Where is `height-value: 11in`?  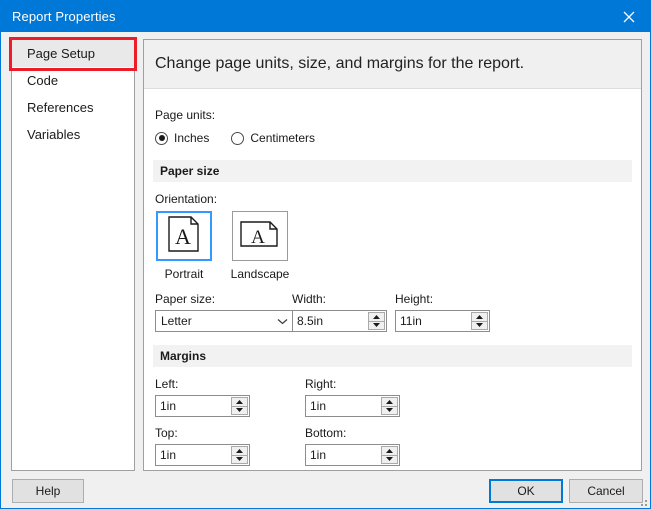
height-value: 11in is located at coordinates (411, 321).